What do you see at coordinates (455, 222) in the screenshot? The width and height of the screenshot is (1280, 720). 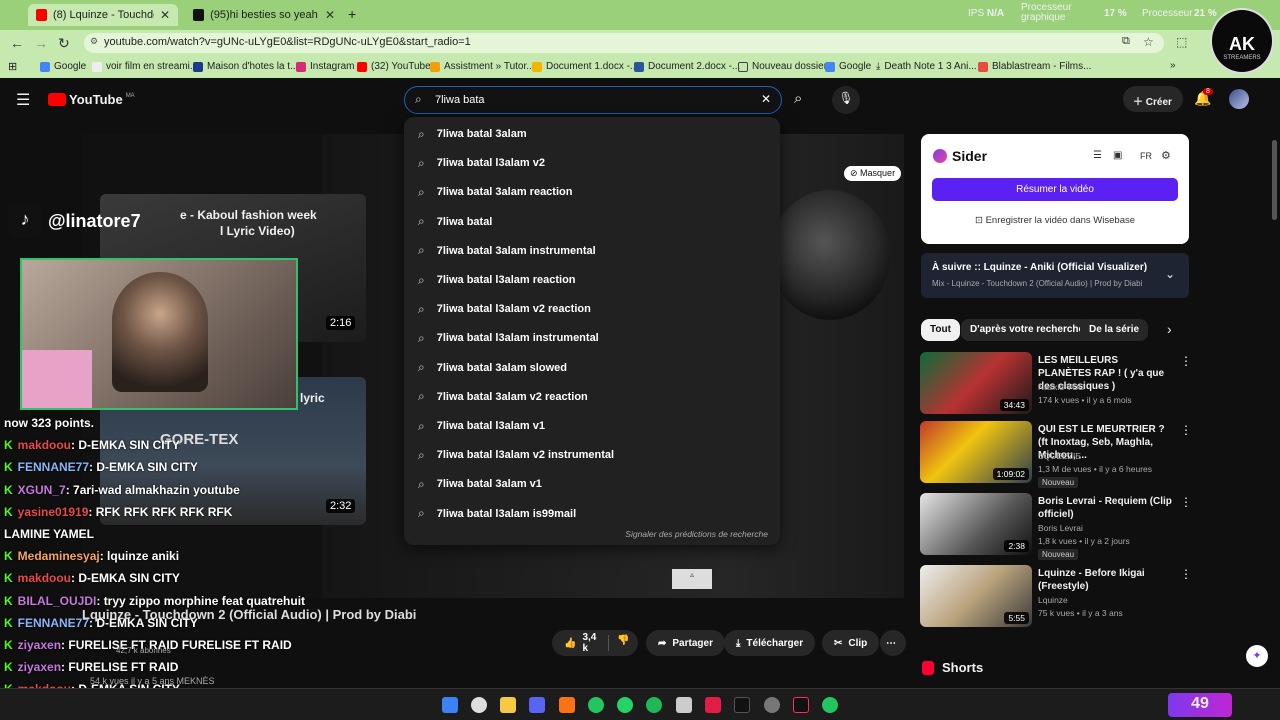 I see `search-suggestion: ⌕ 7liwa batal` at bounding box center [455, 222].